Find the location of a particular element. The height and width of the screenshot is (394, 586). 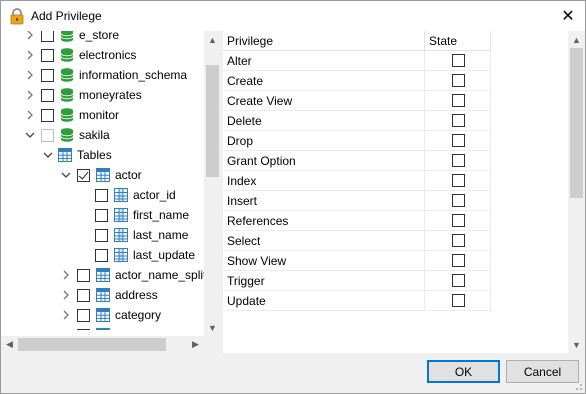

privilege-row: Alter is located at coordinates (357, 61).